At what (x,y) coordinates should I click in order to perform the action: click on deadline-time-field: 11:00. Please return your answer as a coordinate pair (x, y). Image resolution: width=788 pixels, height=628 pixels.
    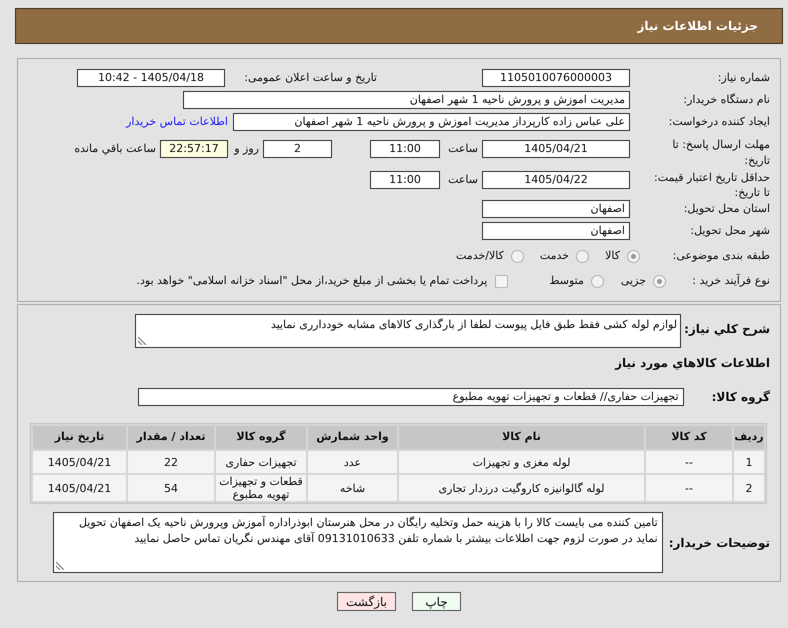
    Looking at the image, I should click on (405, 149).